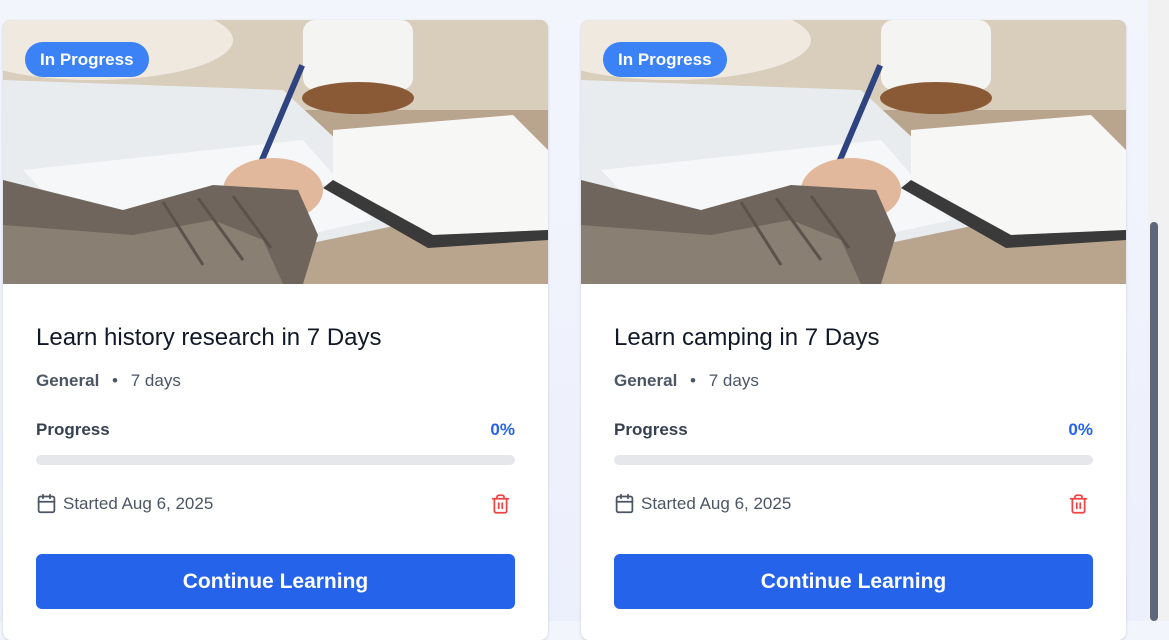 The height and width of the screenshot is (640, 1169). I want to click on scrollbar-thumb, so click(1154, 421).